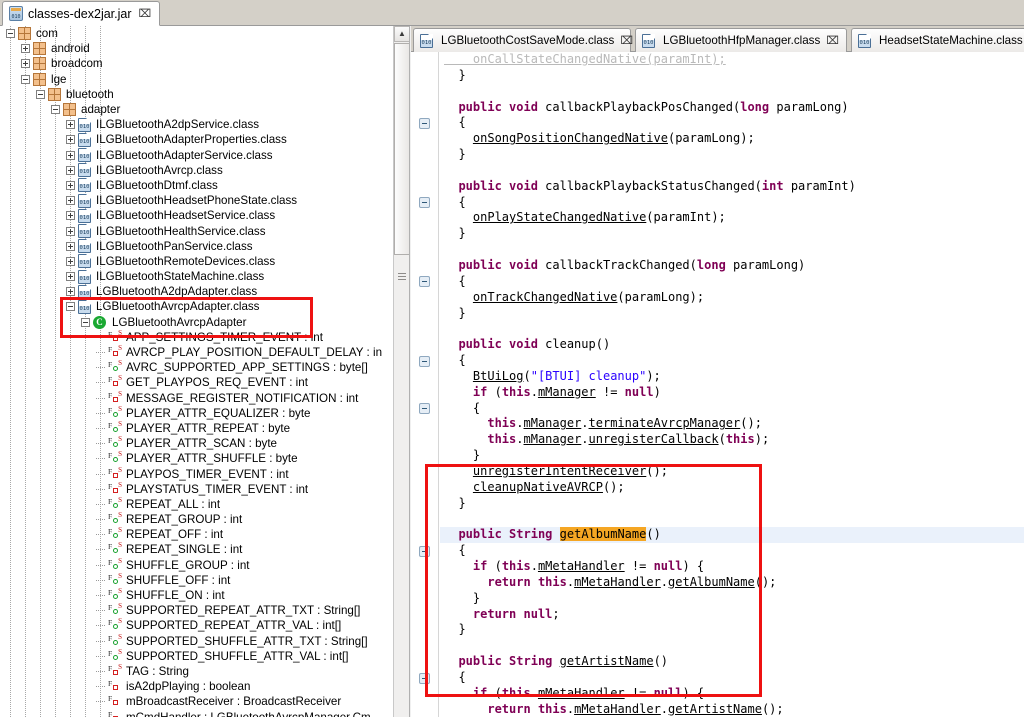 The width and height of the screenshot is (1024, 717). What do you see at coordinates (197, 124) in the screenshot?
I see `tree-node: ILGBluetoothA2dpService.class` at bounding box center [197, 124].